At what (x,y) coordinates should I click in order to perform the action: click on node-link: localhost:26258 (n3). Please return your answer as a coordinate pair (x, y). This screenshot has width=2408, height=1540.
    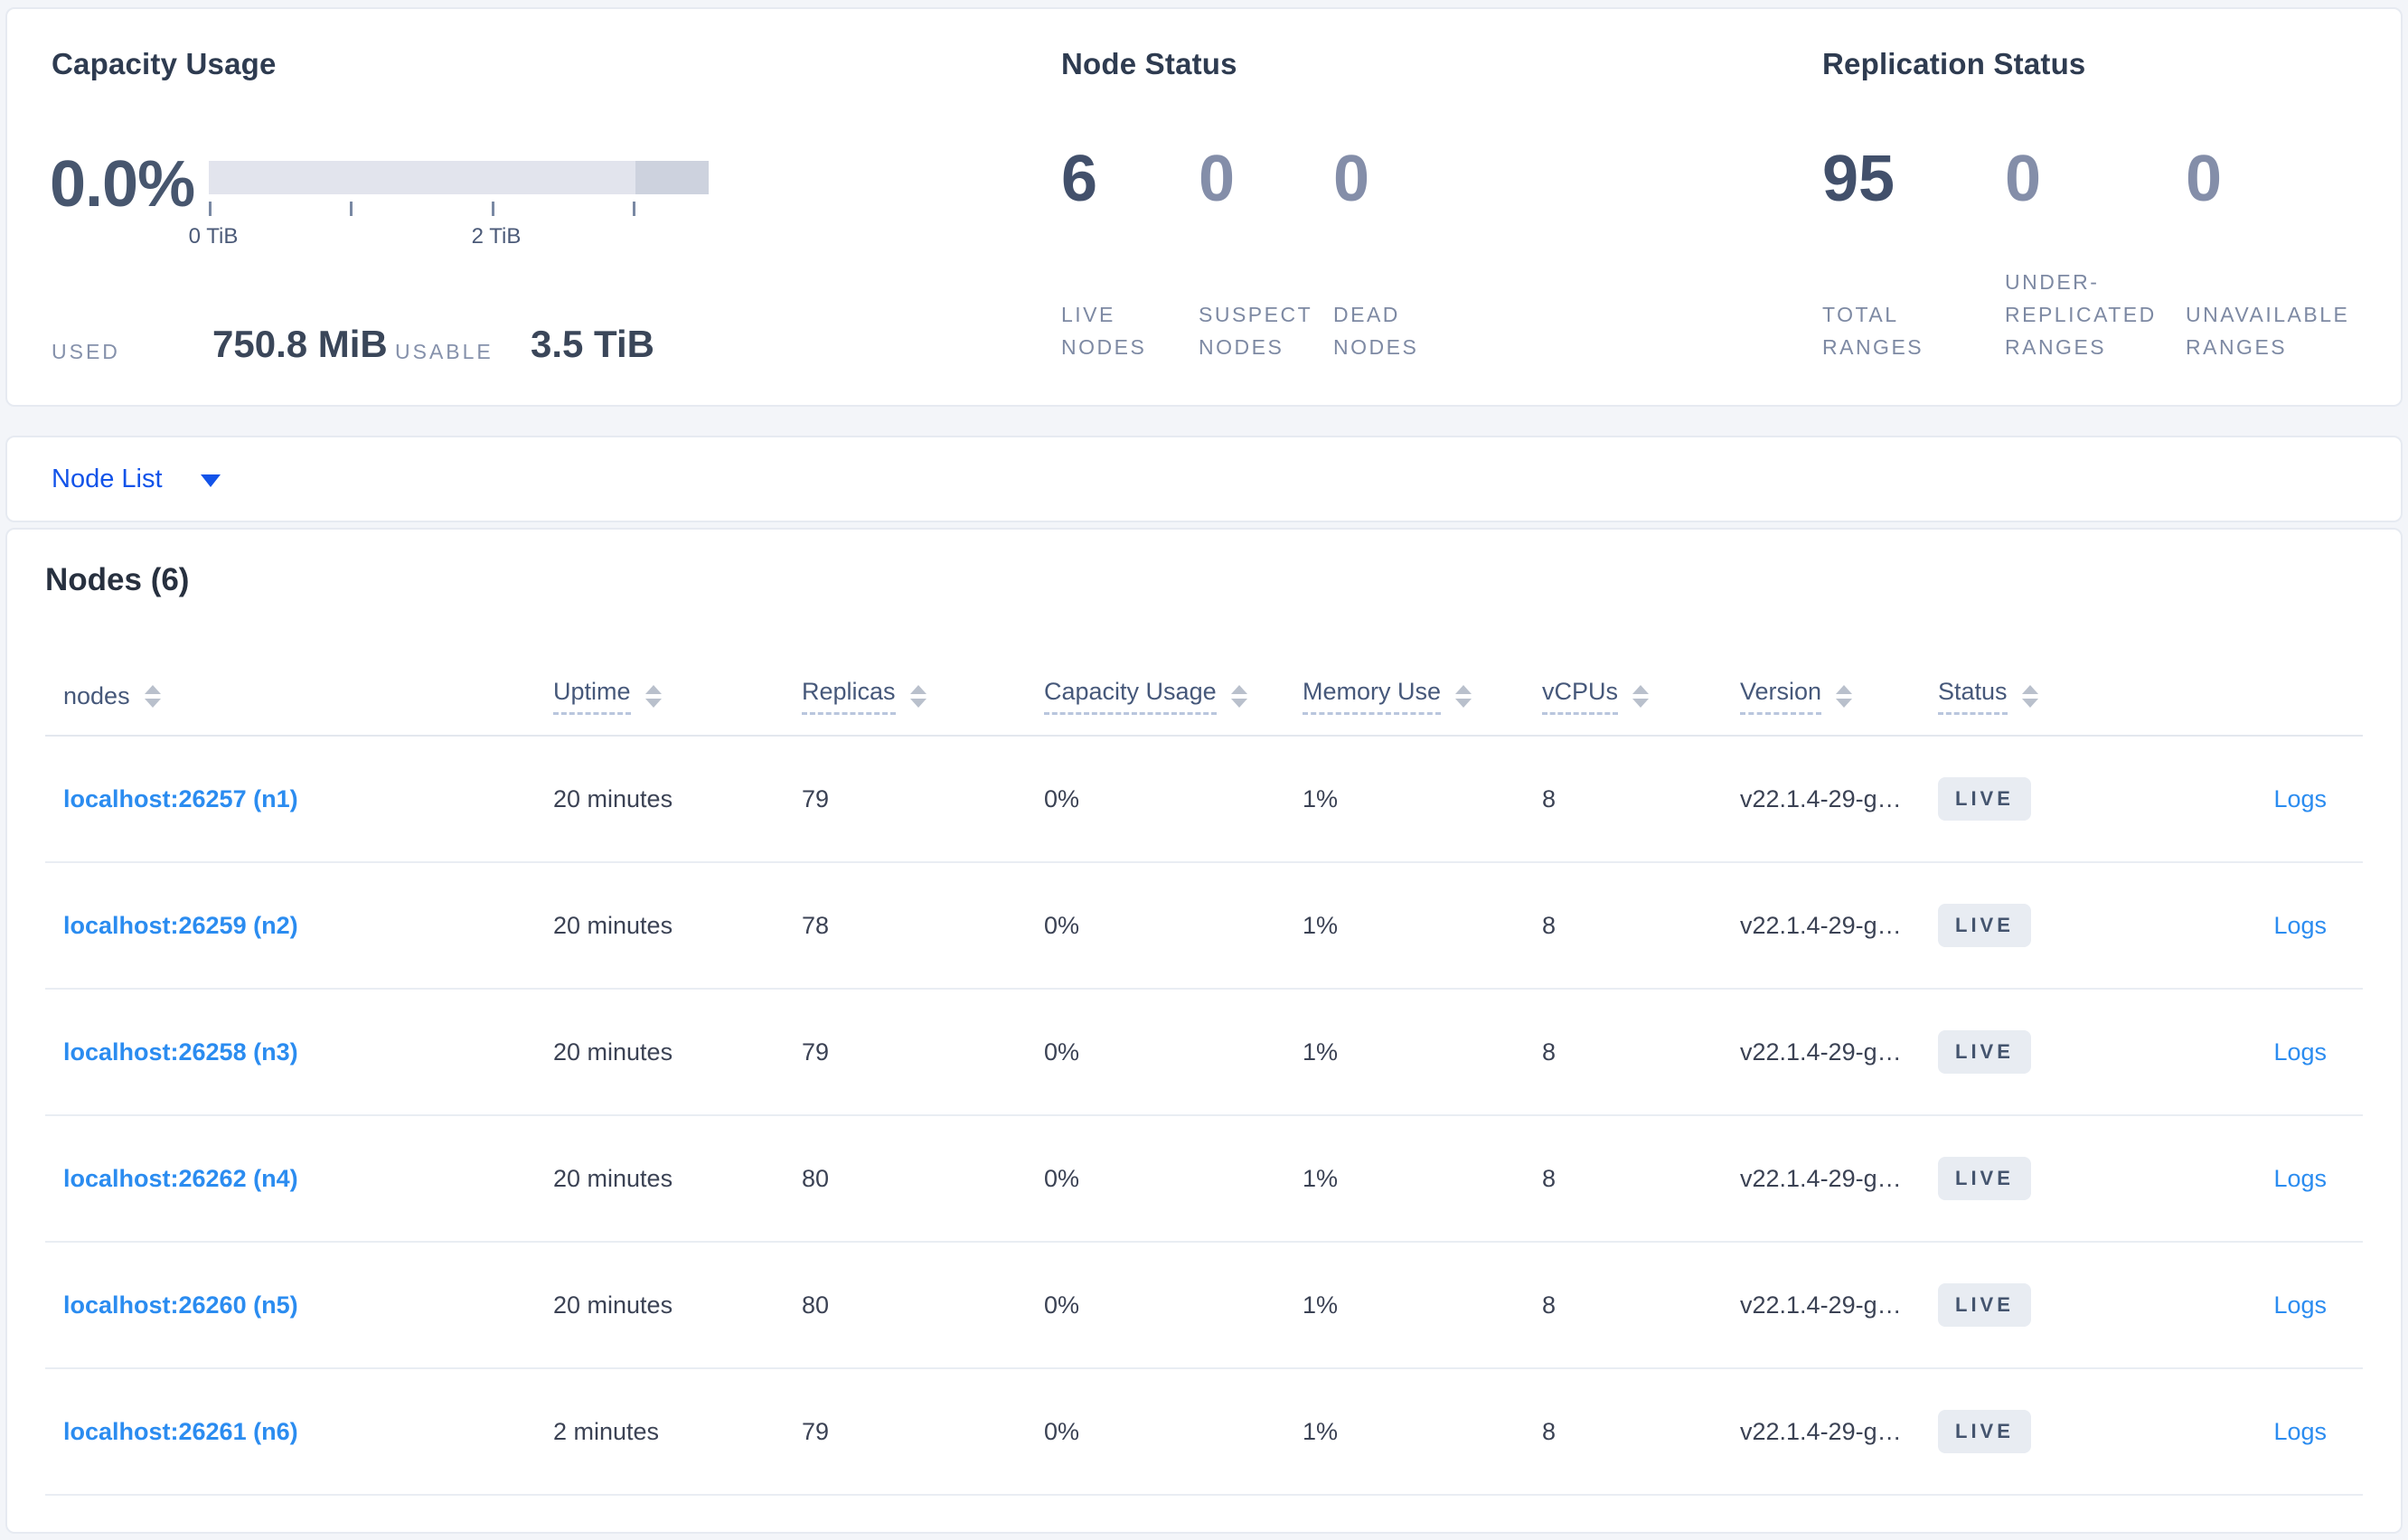
    Looking at the image, I should click on (180, 1052).